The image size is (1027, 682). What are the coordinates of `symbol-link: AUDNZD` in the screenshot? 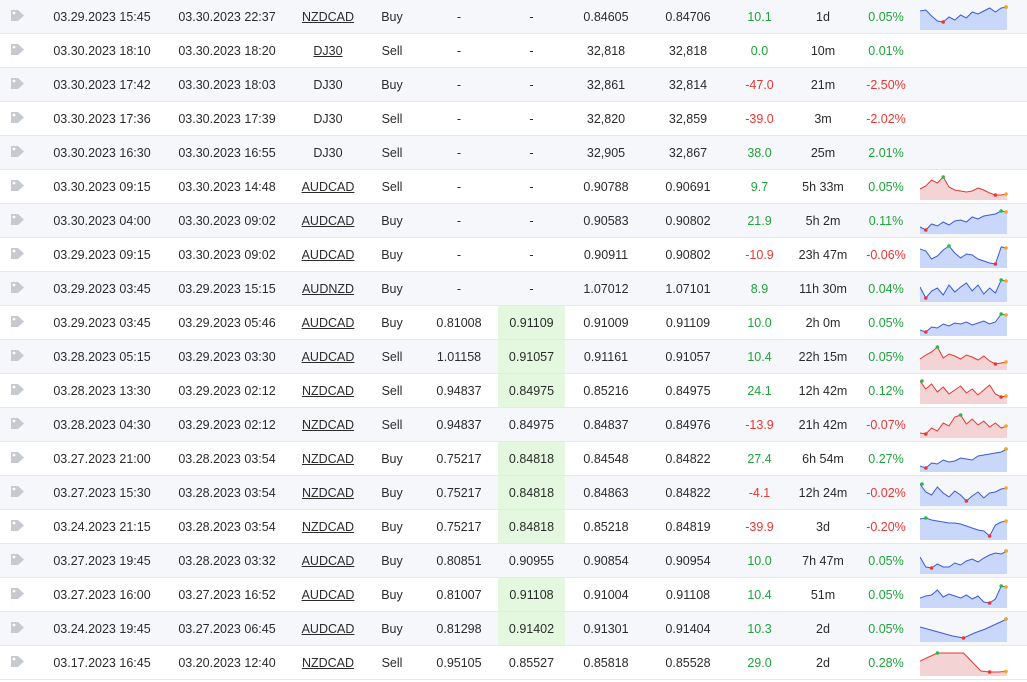 It's located at (328, 289).